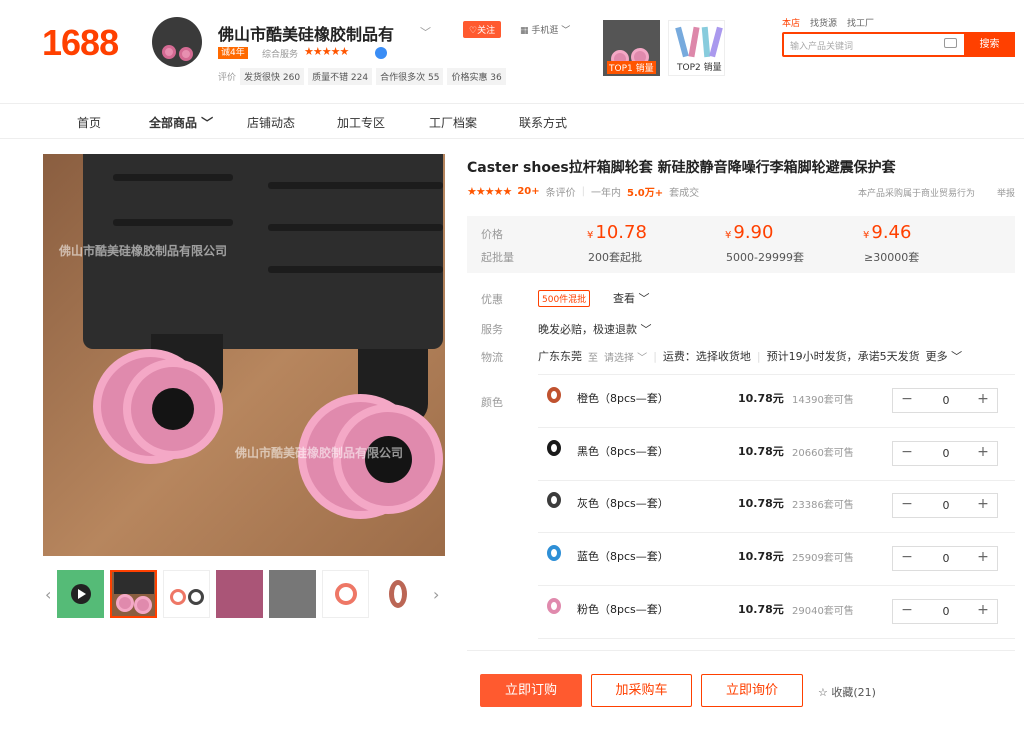 This screenshot has width=1024, height=734. What do you see at coordinates (227, 78) in the screenshot?
I see `eval-label: 评价` at bounding box center [227, 78].